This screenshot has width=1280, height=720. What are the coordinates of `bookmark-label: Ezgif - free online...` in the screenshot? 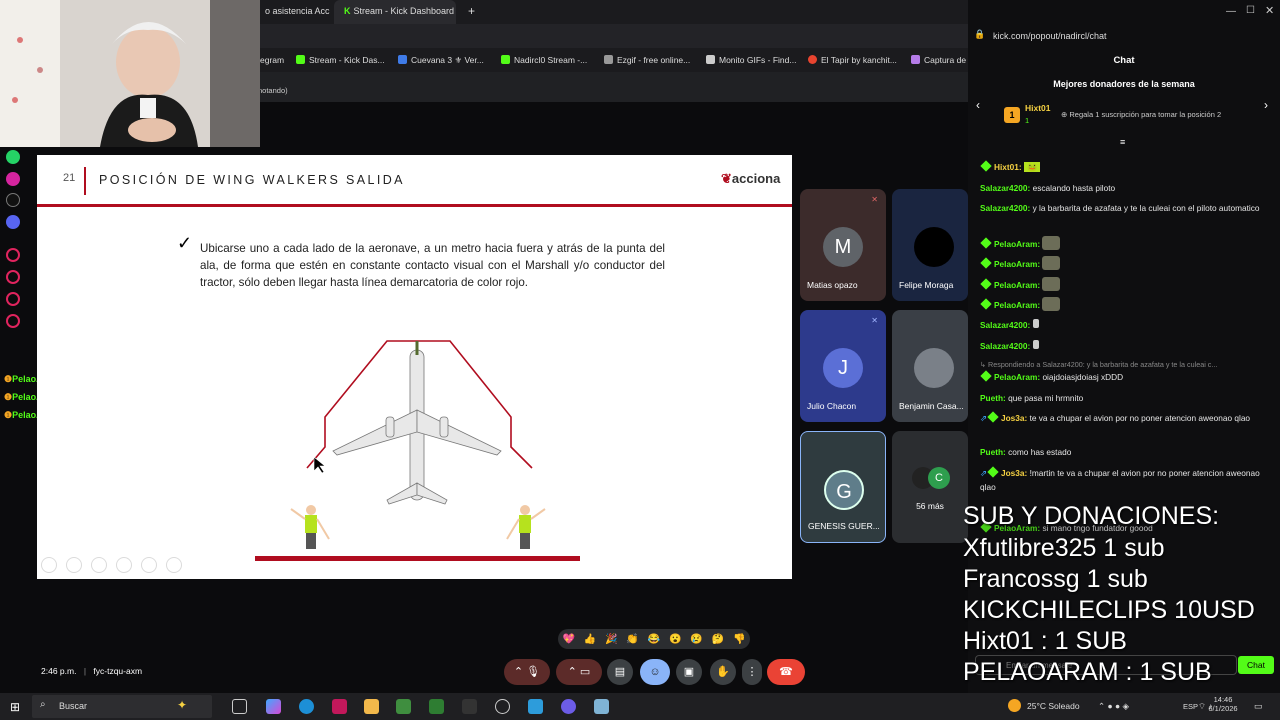 It's located at (654, 60).